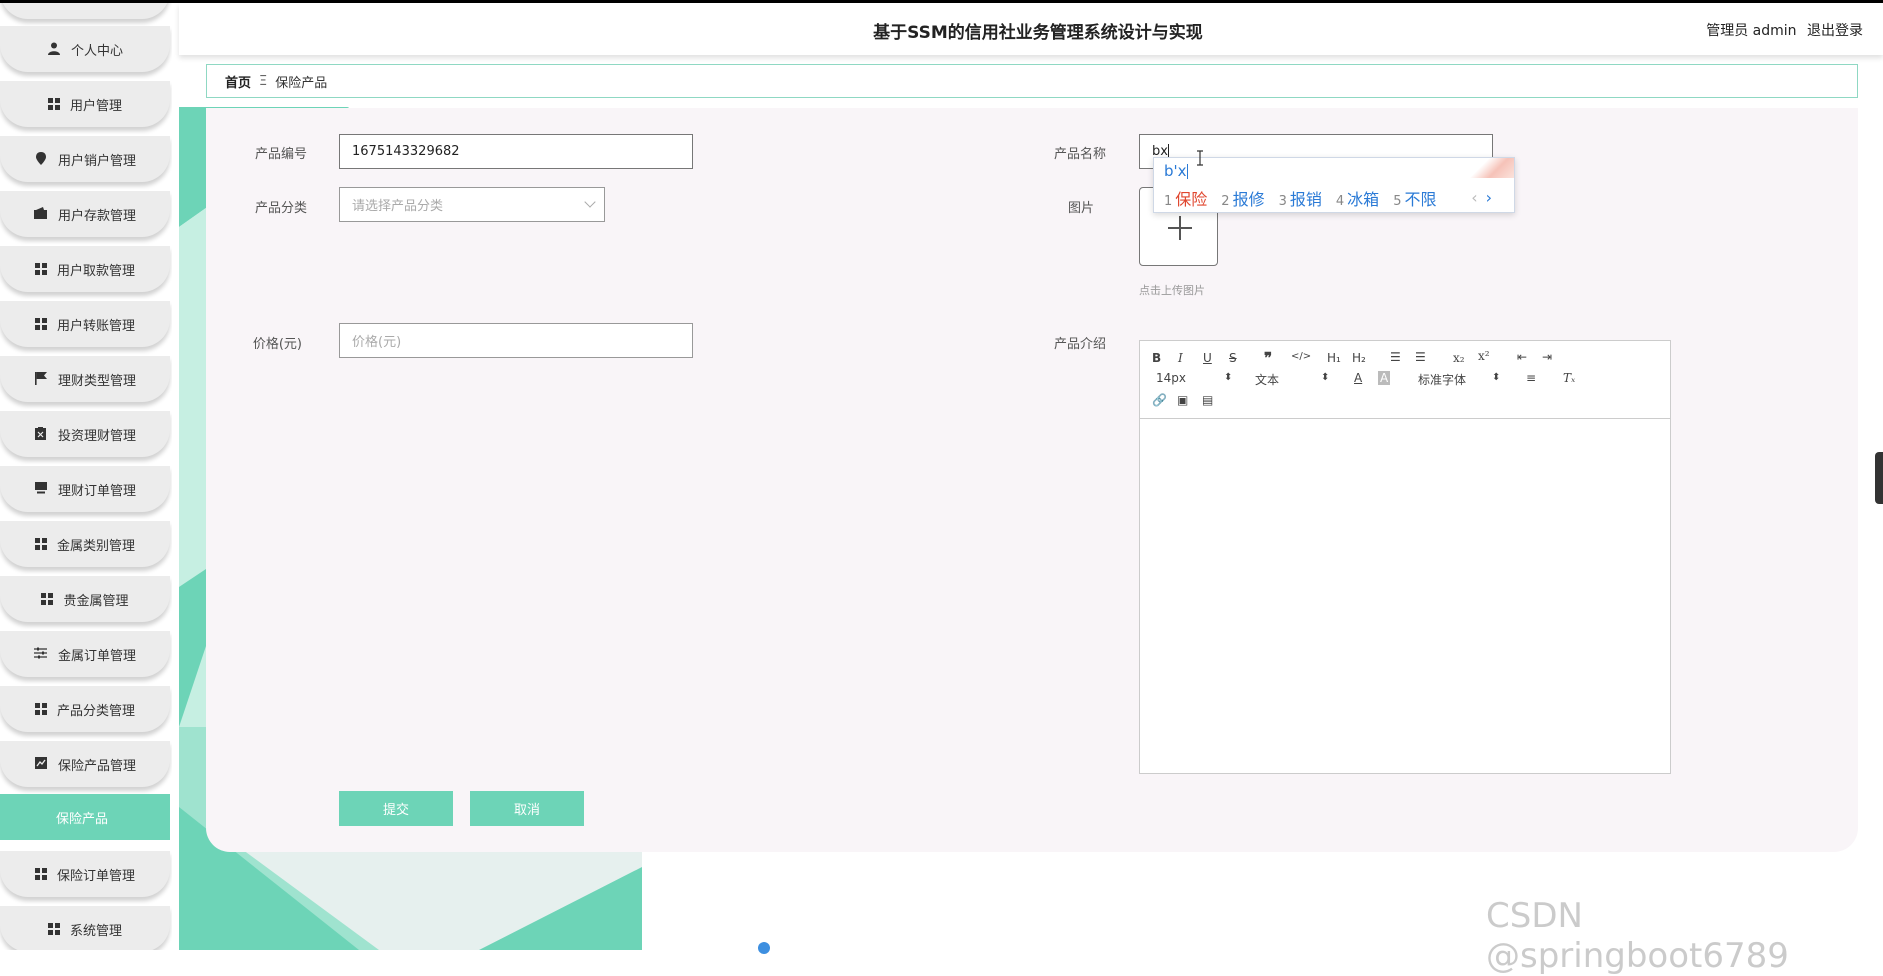  I want to click on top-header: 基于SSM的信用社业务管理系统设计与实现 管理员 admin 退出登录, so click(1031, 29).